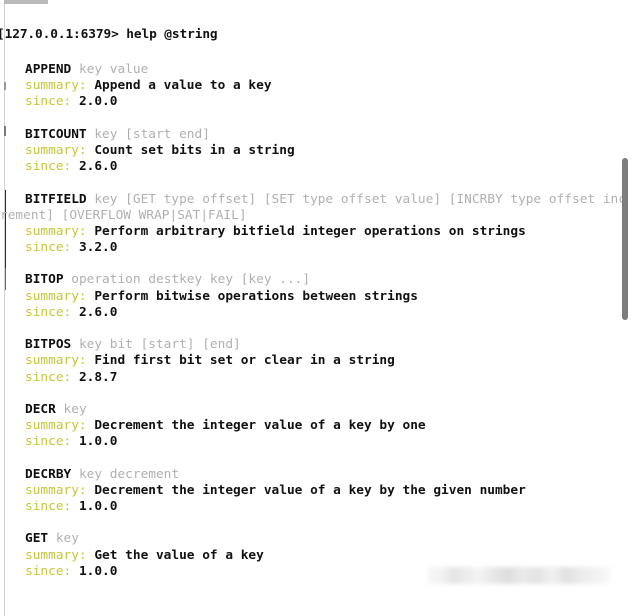  I want to click on command-signature-row: BITCOUNT key [start end], so click(325, 135).